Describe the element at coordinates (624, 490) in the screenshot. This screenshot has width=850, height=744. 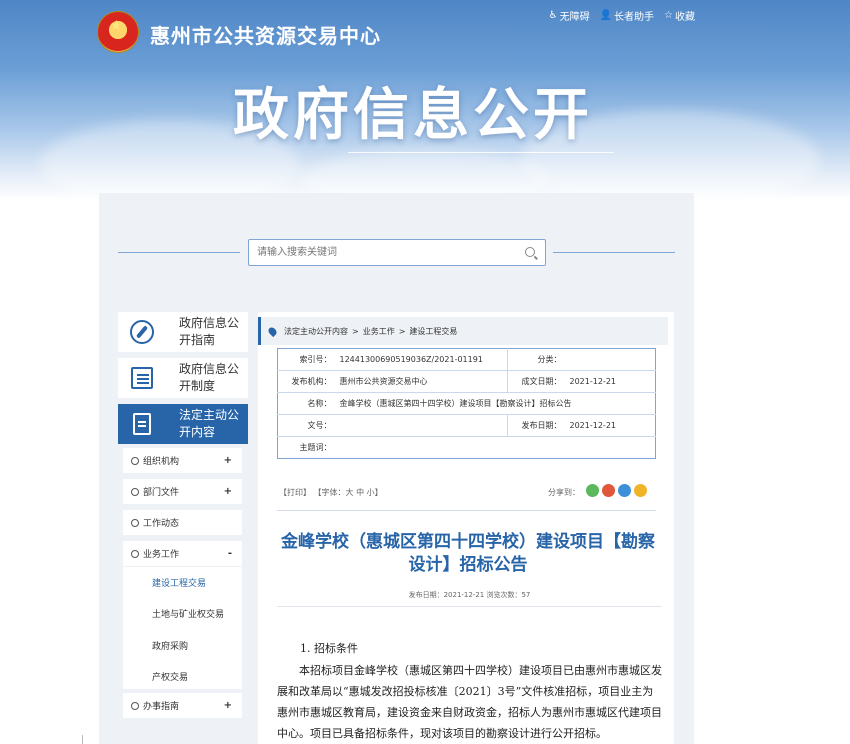
I see `qq-icon` at that location.